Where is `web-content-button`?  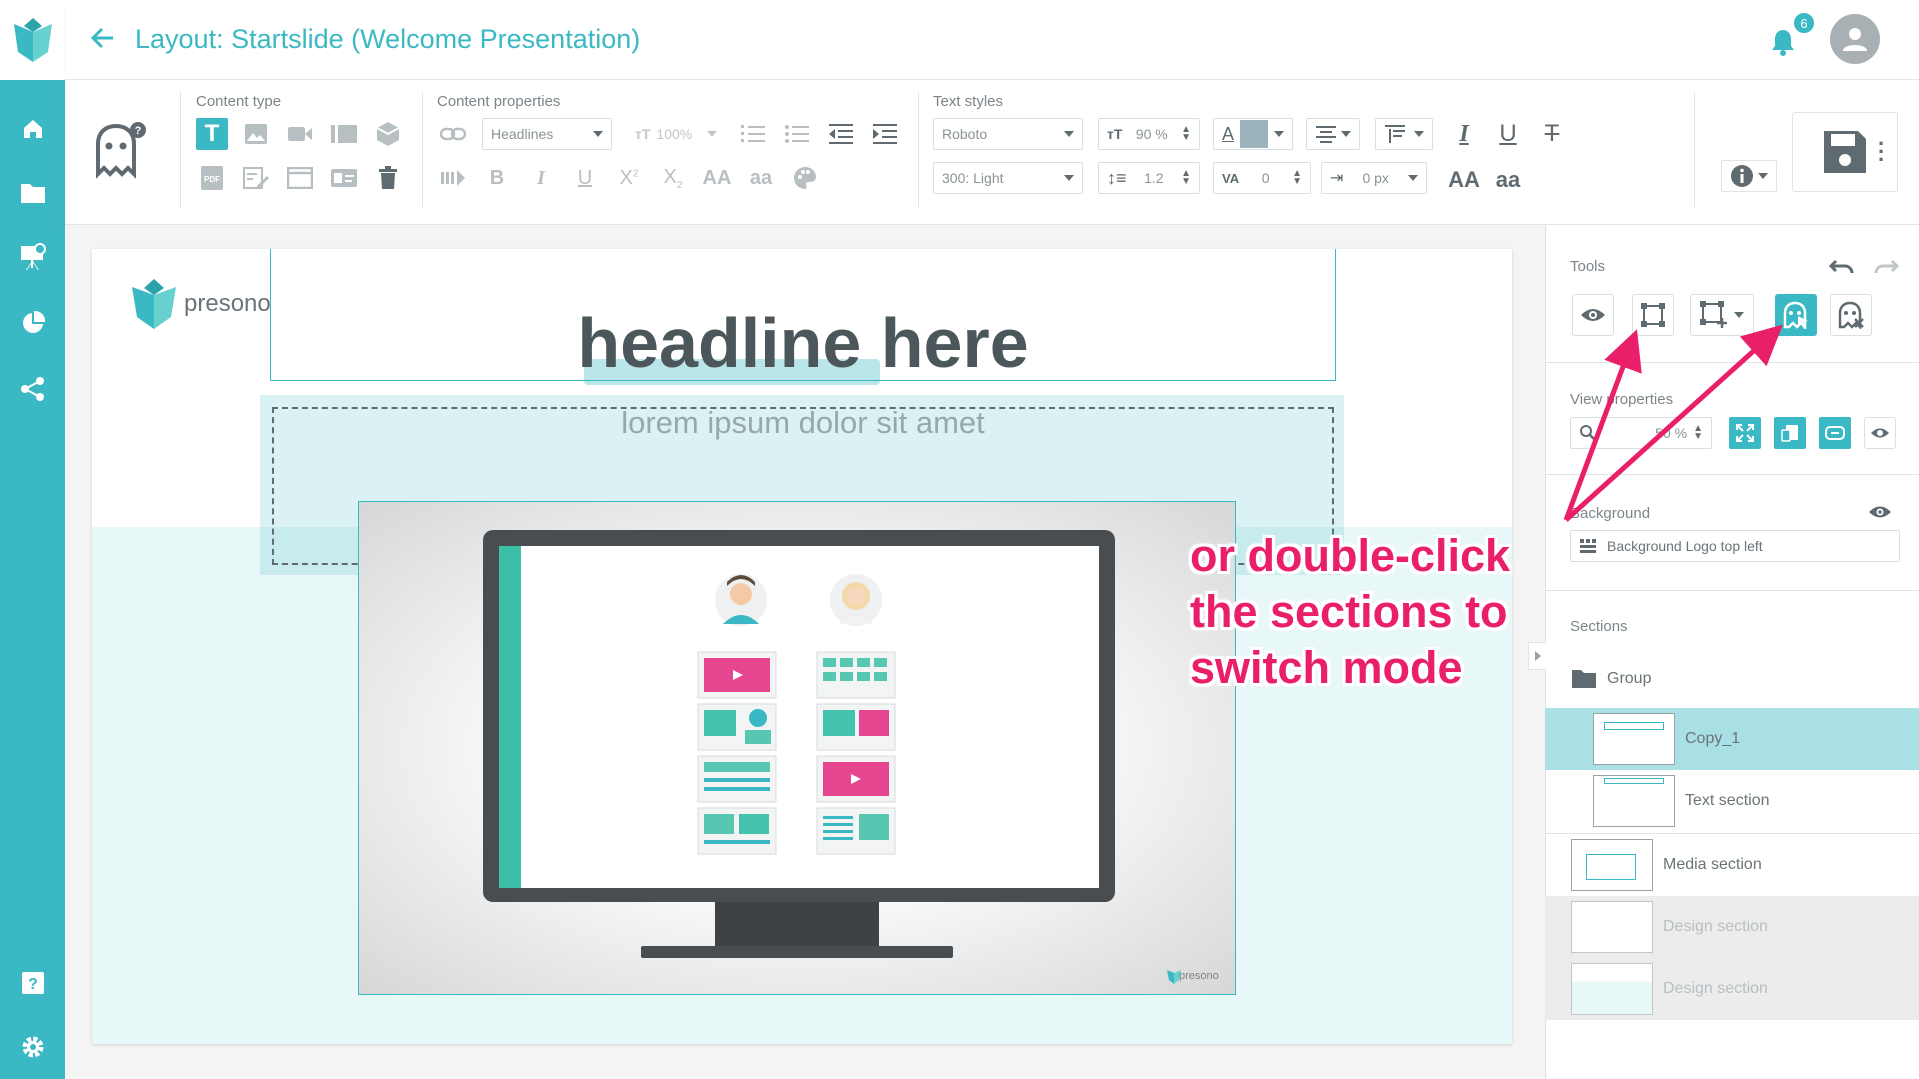
web-content-button is located at coordinates (300, 178).